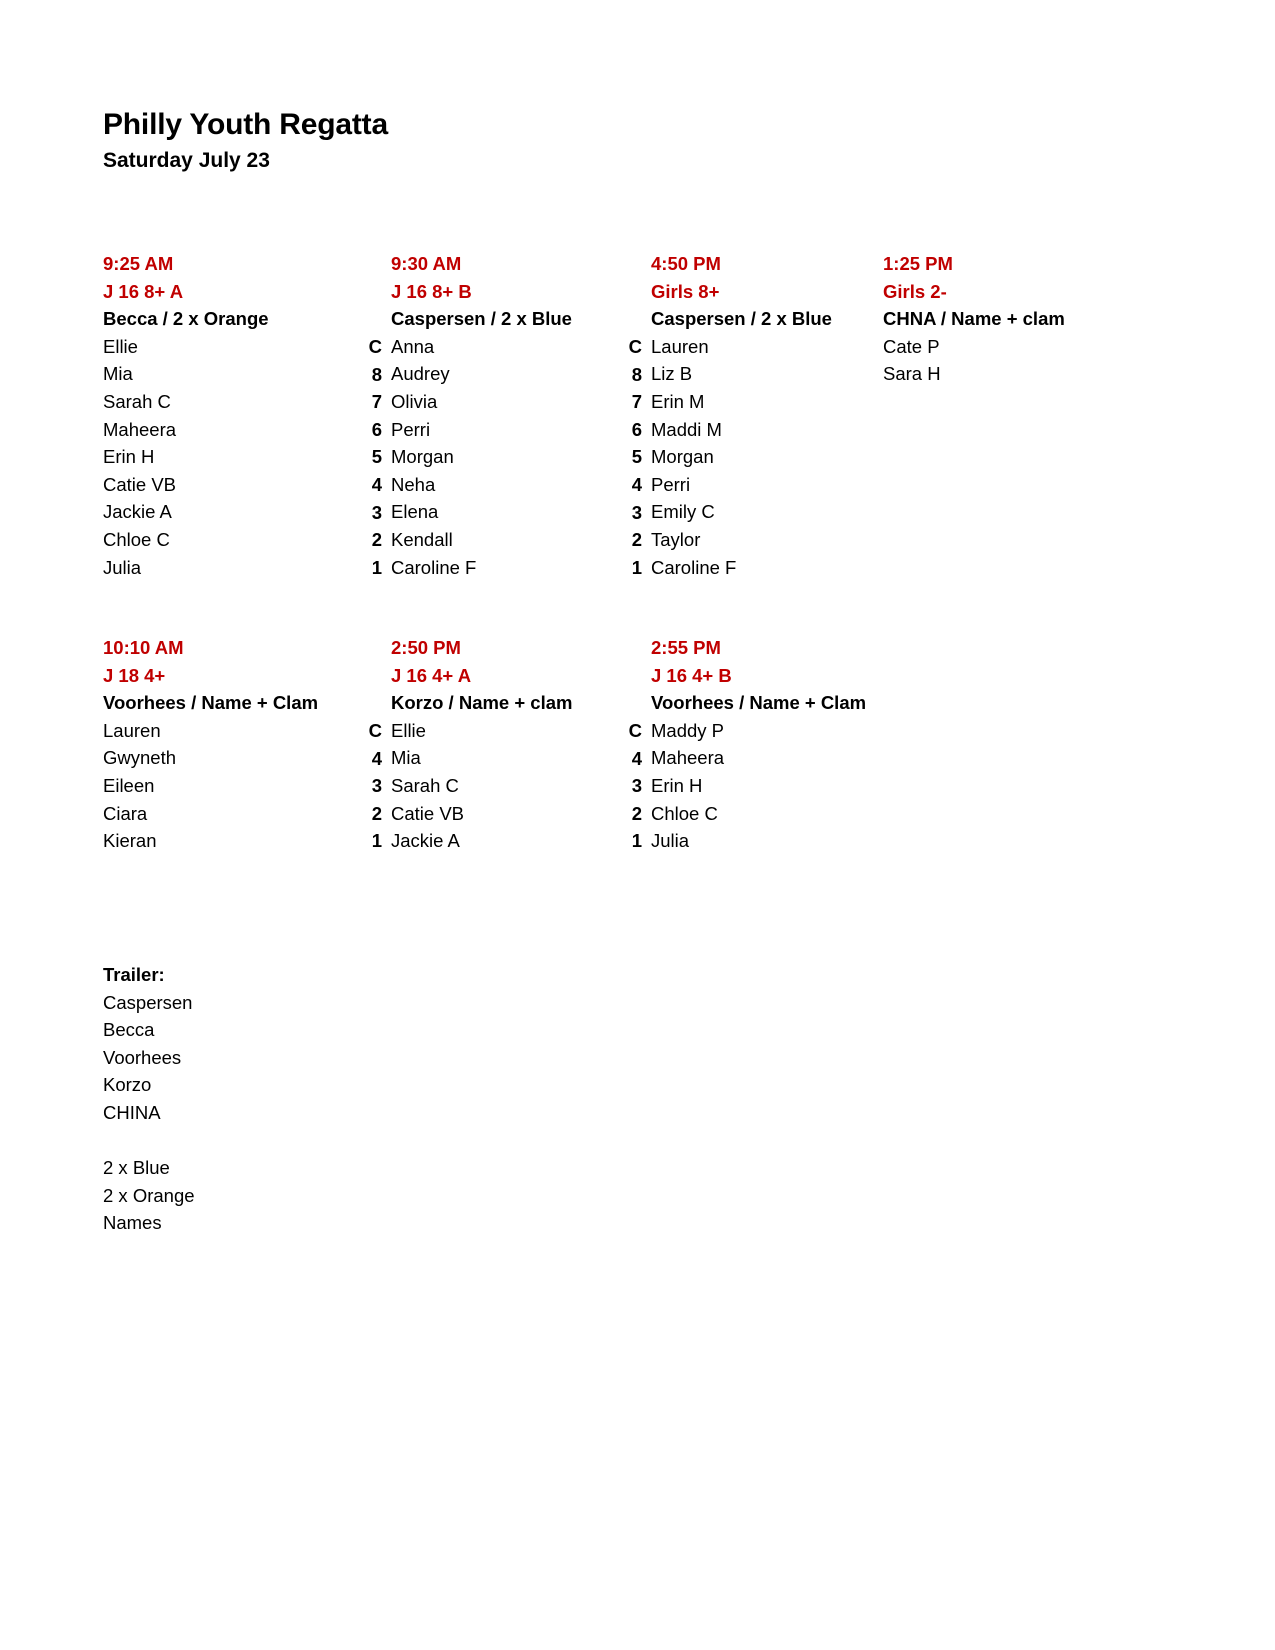 This screenshot has height=1650, width=1275. I want to click on rower-name: Liz B, so click(672, 374).